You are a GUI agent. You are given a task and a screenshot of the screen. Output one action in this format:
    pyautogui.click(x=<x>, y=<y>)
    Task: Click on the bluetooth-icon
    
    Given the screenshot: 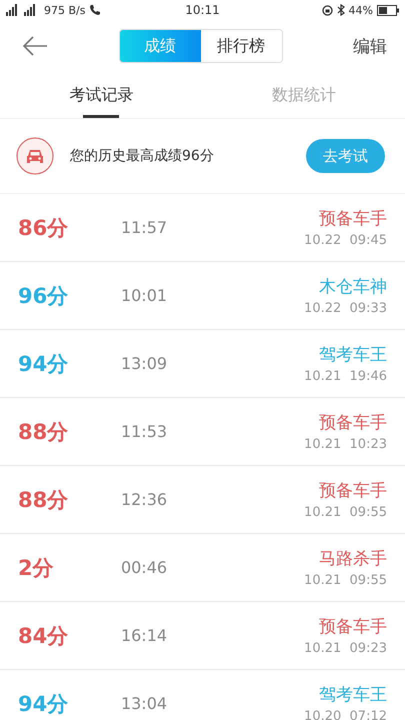 What is the action you would take?
    pyautogui.click(x=340, y=10)
    